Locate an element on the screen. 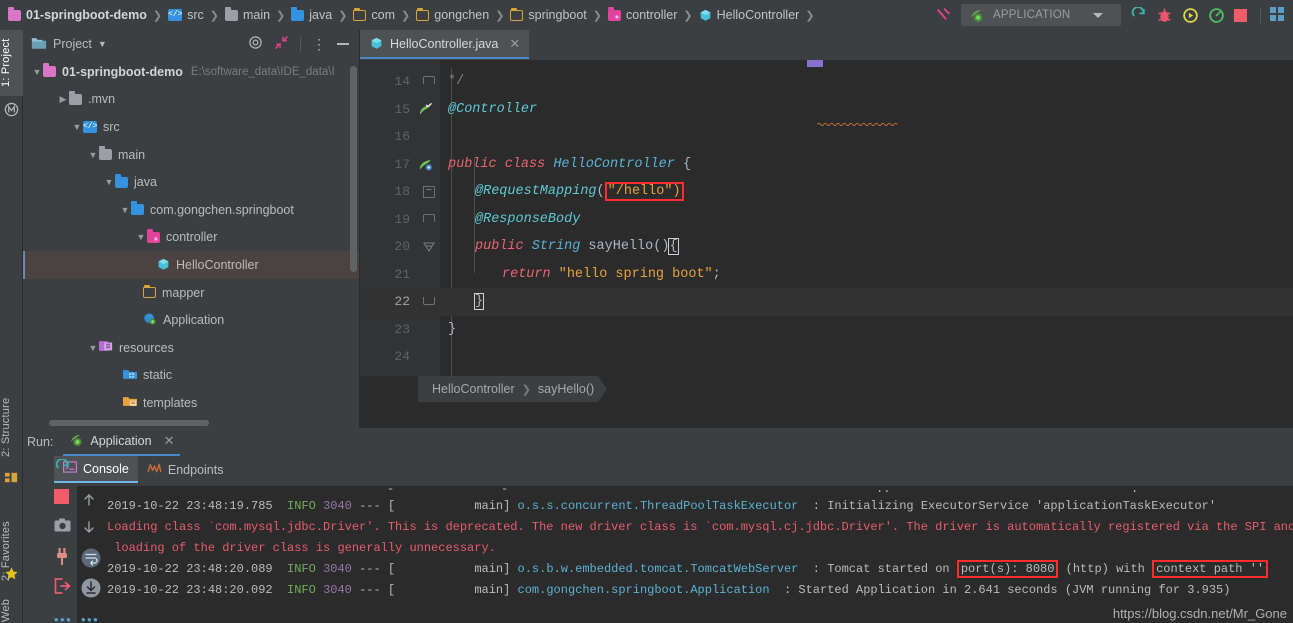  collapse-all-icon is located at coordinates (281, 44).